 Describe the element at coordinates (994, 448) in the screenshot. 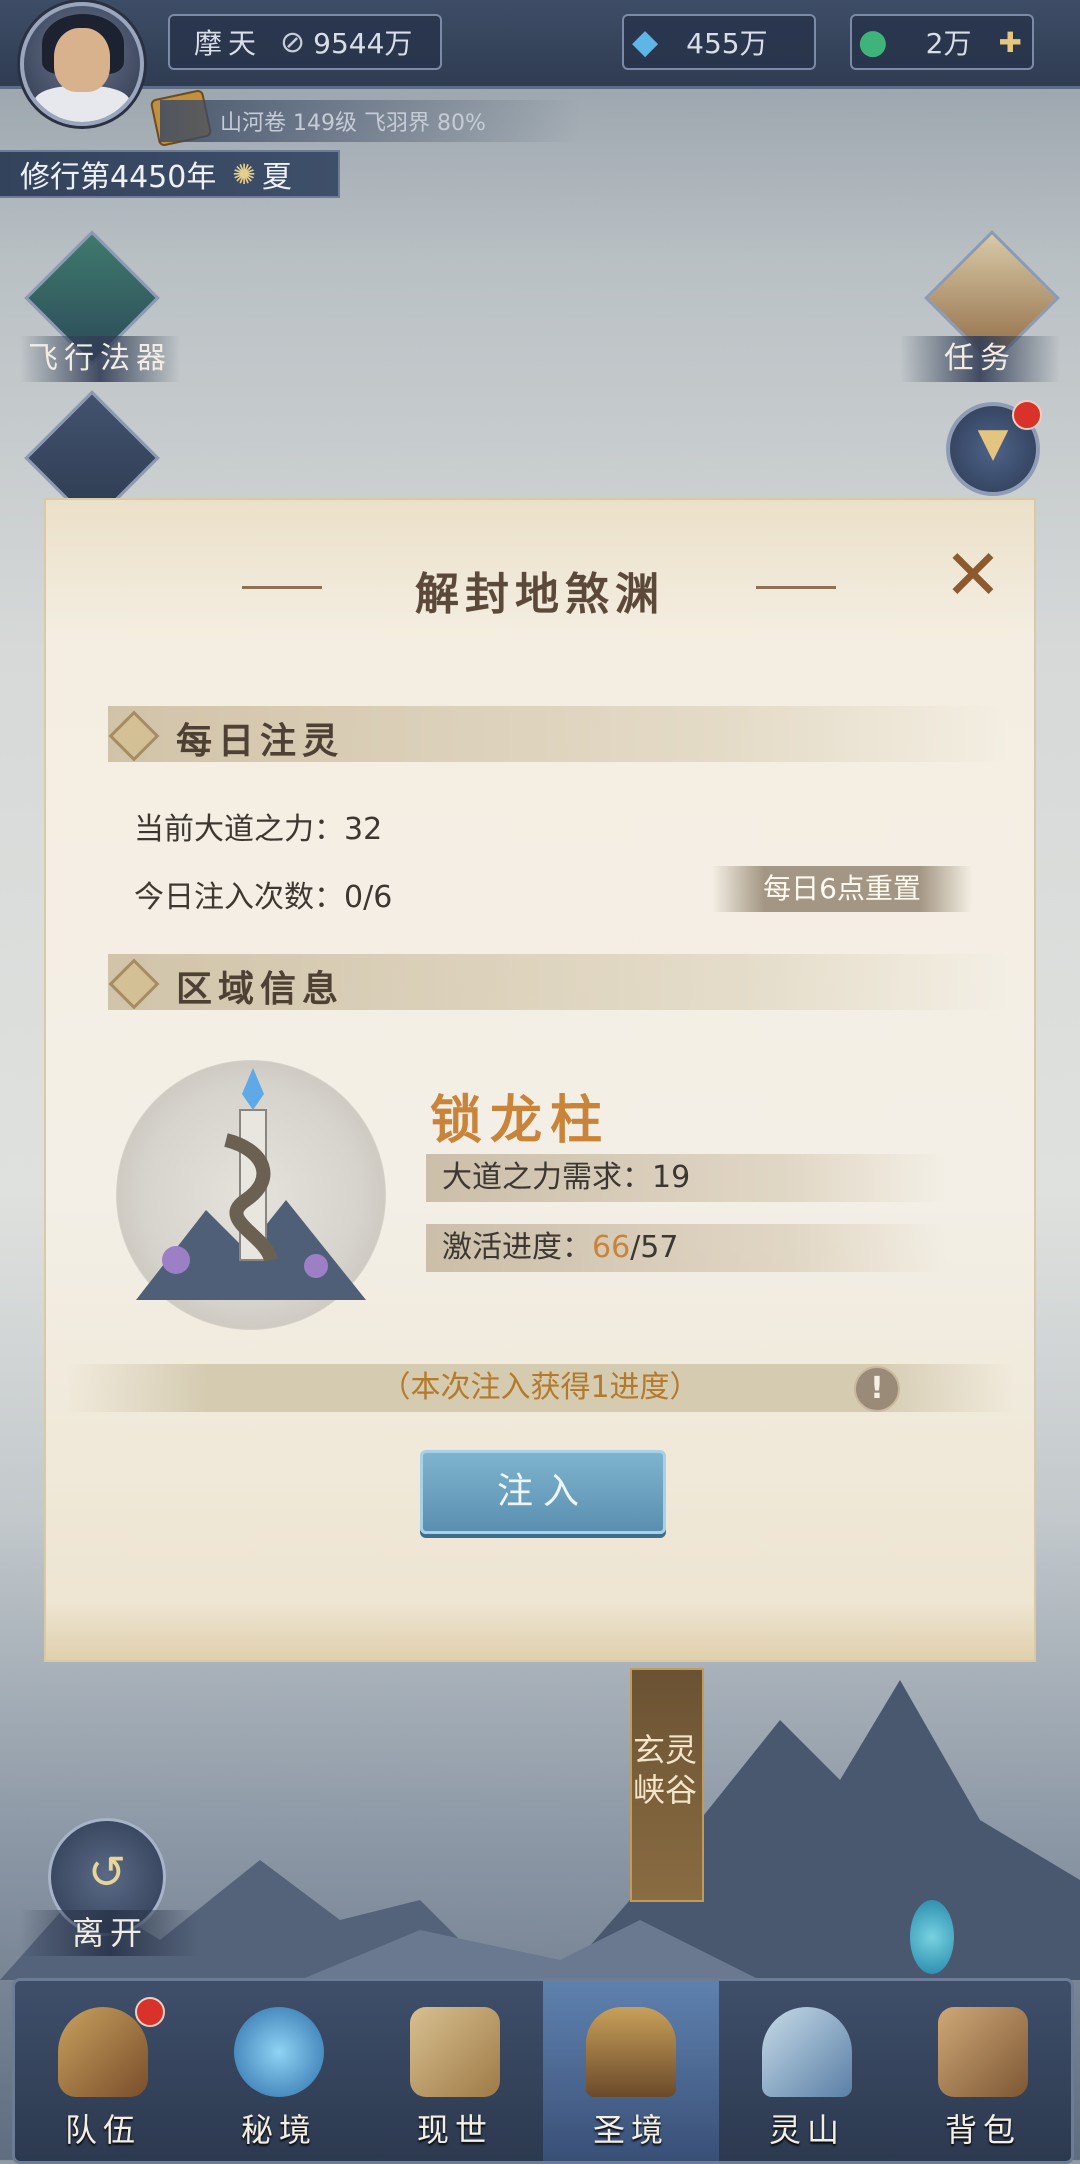

I see `rank-button: ▼` at that location.